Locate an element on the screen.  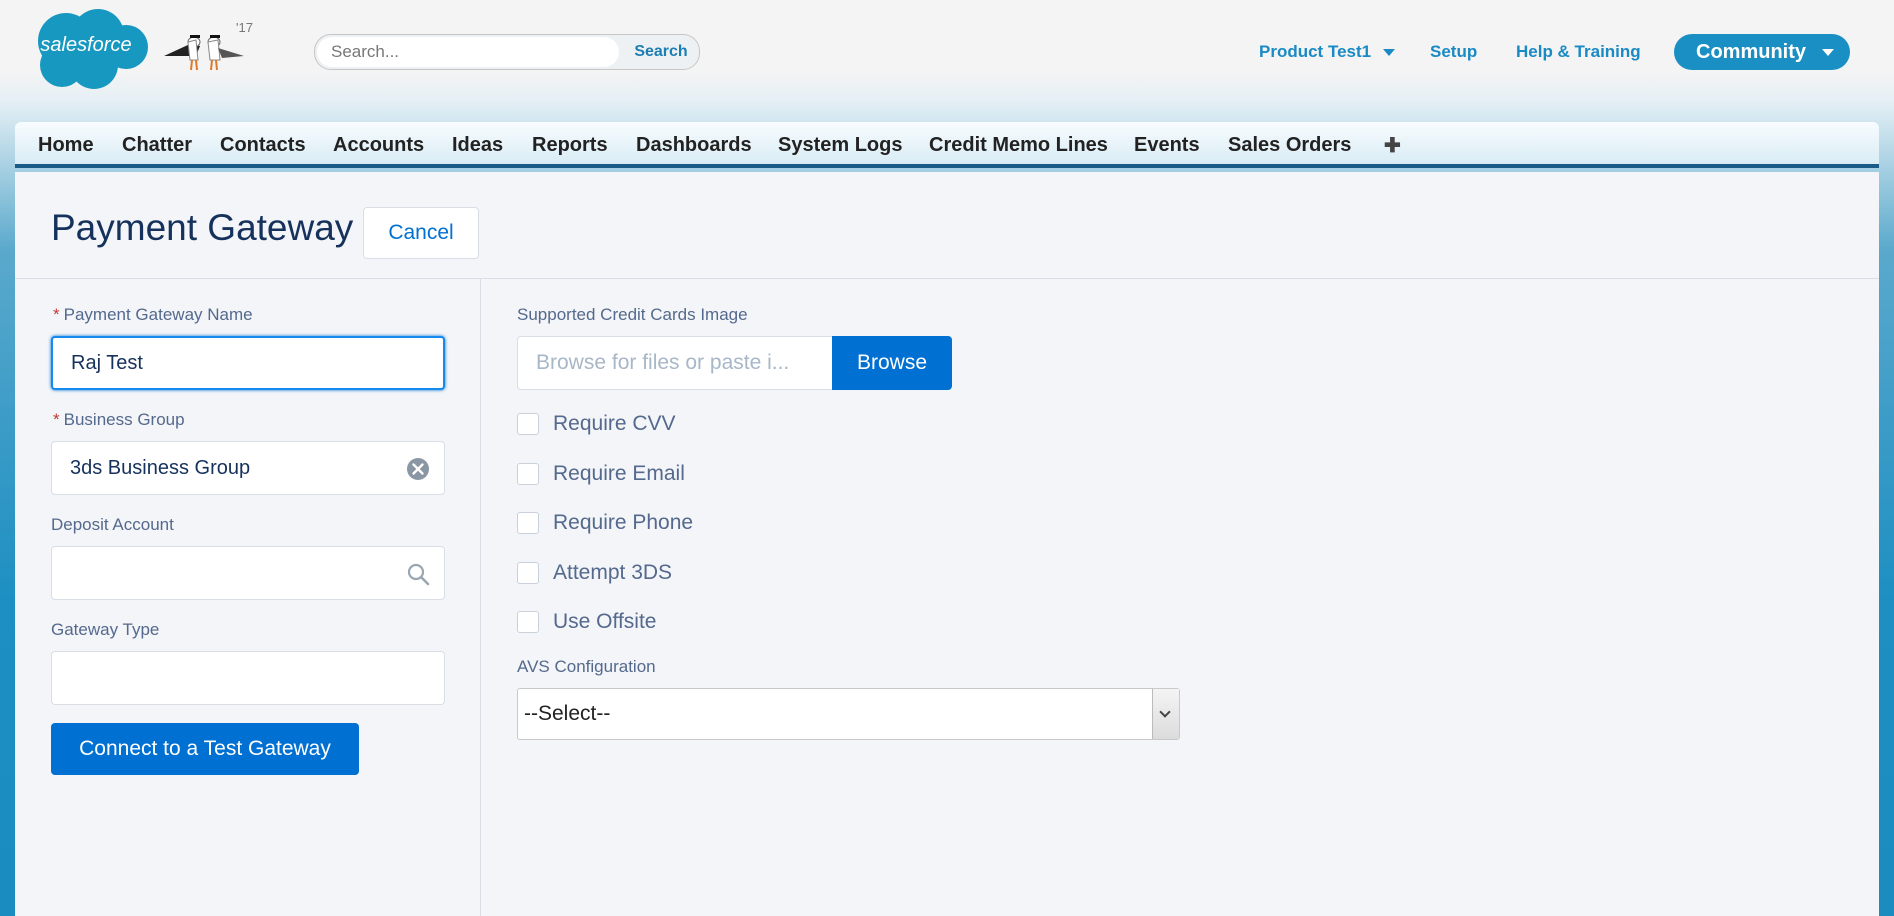
deposit-account-label: Deposit Account is located at coordinates (112, 524).